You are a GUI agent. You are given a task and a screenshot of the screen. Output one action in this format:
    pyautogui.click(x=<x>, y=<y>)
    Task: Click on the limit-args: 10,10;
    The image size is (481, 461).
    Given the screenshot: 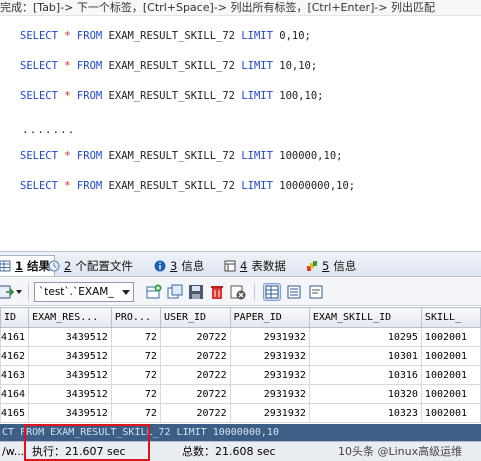 What is the action you would take?
    pyautogui.click(x=298, y=66)
    